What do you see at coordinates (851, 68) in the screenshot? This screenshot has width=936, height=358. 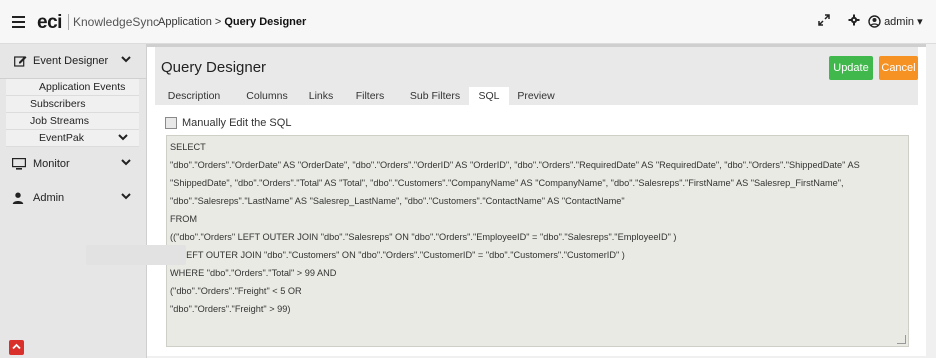 I see `update-button: Update` at bounding box center [851, 68].